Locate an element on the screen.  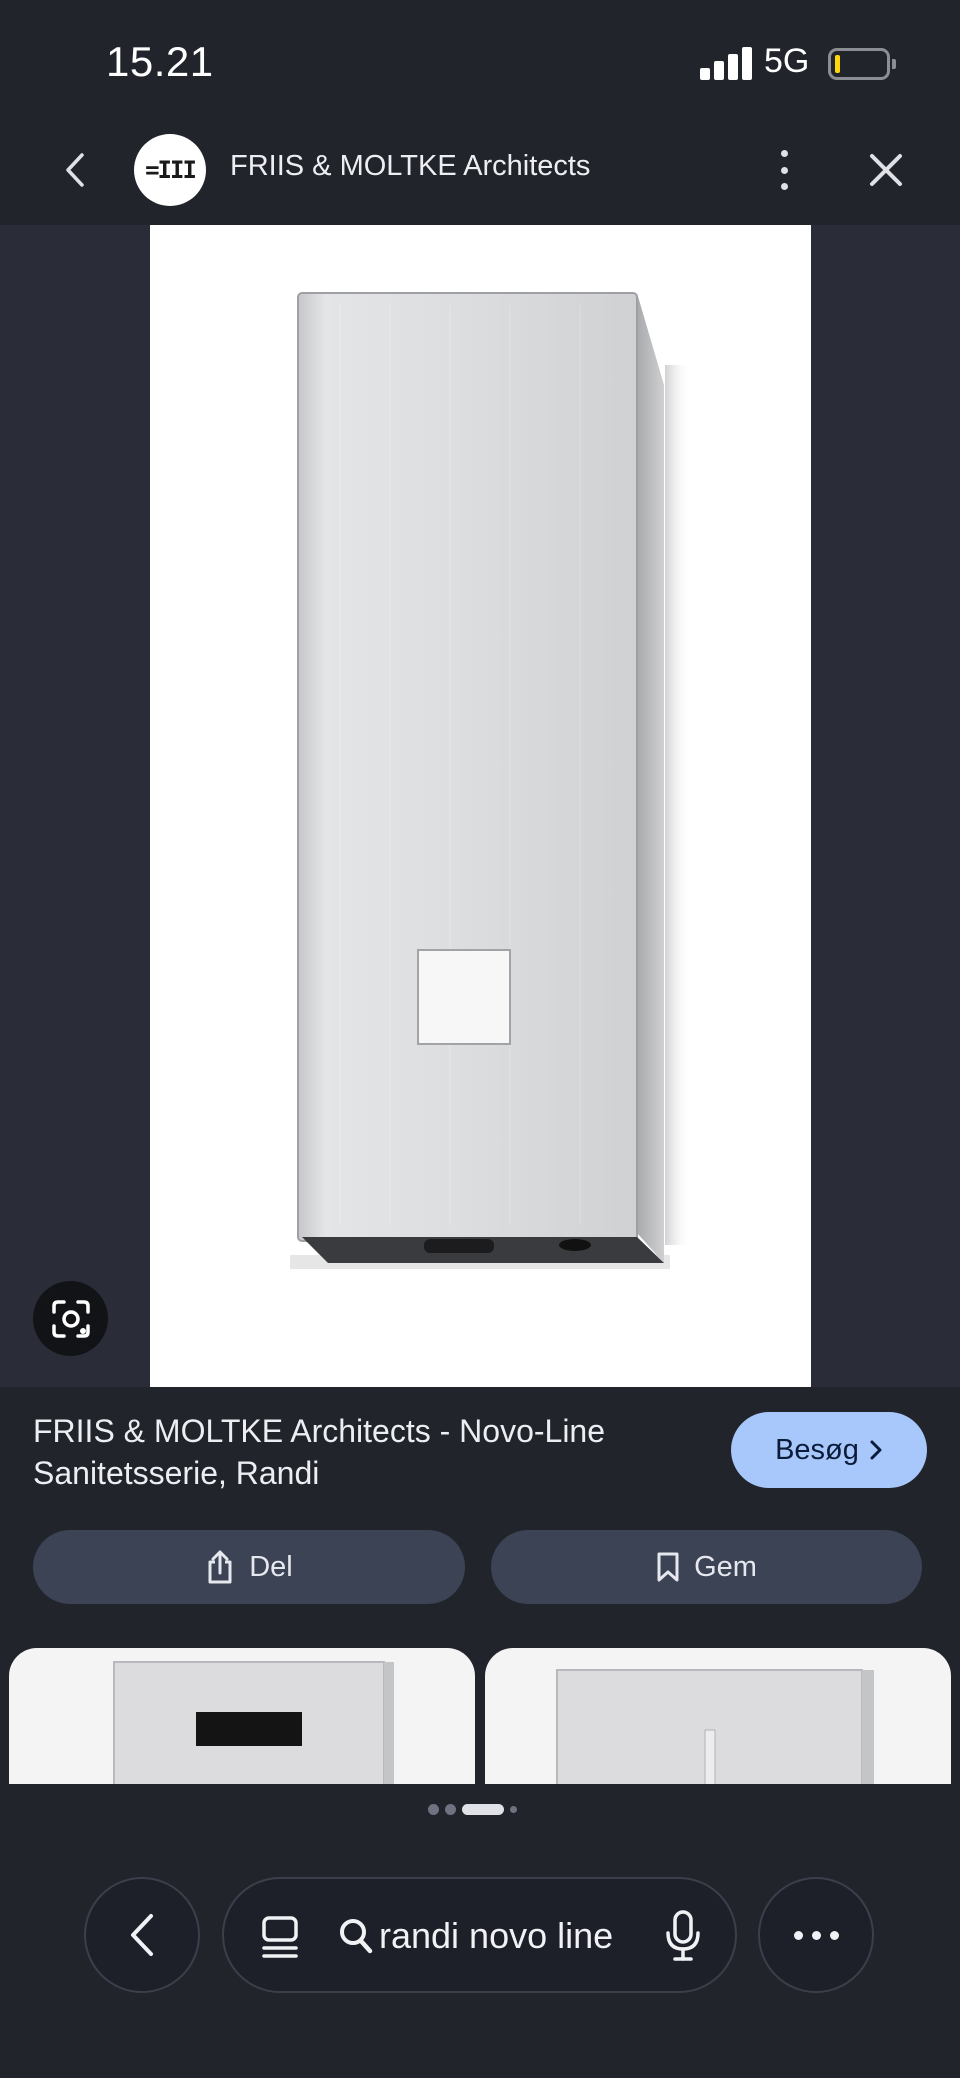
lens-icon is located at coordinates (70, 1318).